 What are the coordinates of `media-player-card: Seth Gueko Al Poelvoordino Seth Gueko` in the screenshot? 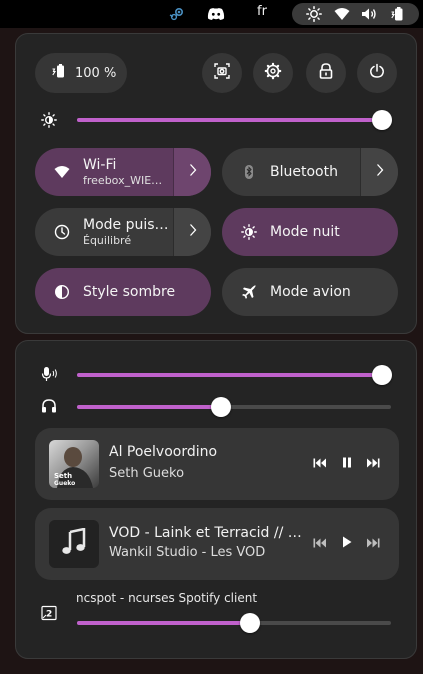 It's located at (217, 464).